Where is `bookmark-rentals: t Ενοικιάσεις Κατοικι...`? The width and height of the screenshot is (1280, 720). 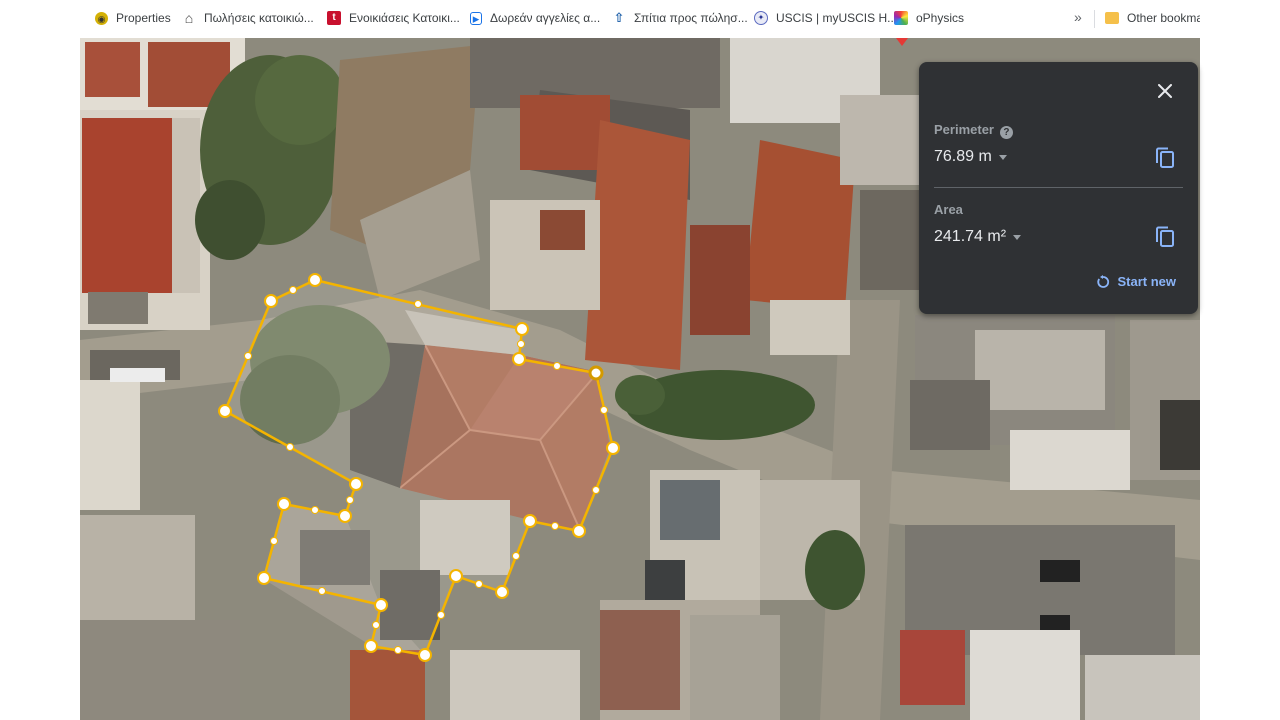 bookmark-rentals: t Ενοικιάσεις Κατοικι... is located at coordinates (393, 18).